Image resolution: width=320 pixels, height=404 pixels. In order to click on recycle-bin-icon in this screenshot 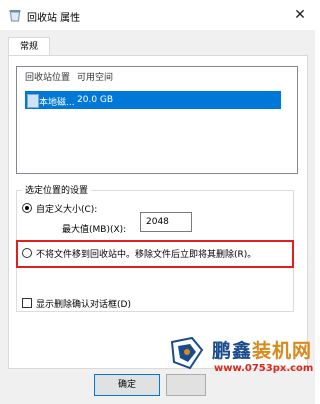, I will do `click(15, 16)`.